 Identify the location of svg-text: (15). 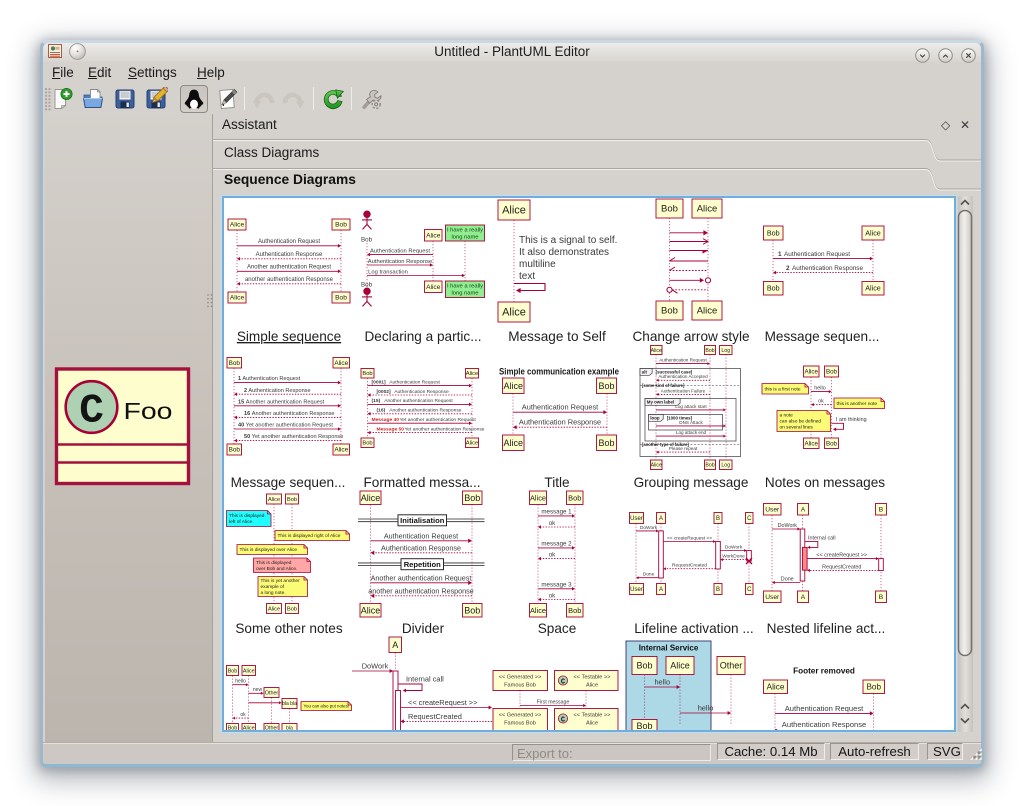
(376, 401).